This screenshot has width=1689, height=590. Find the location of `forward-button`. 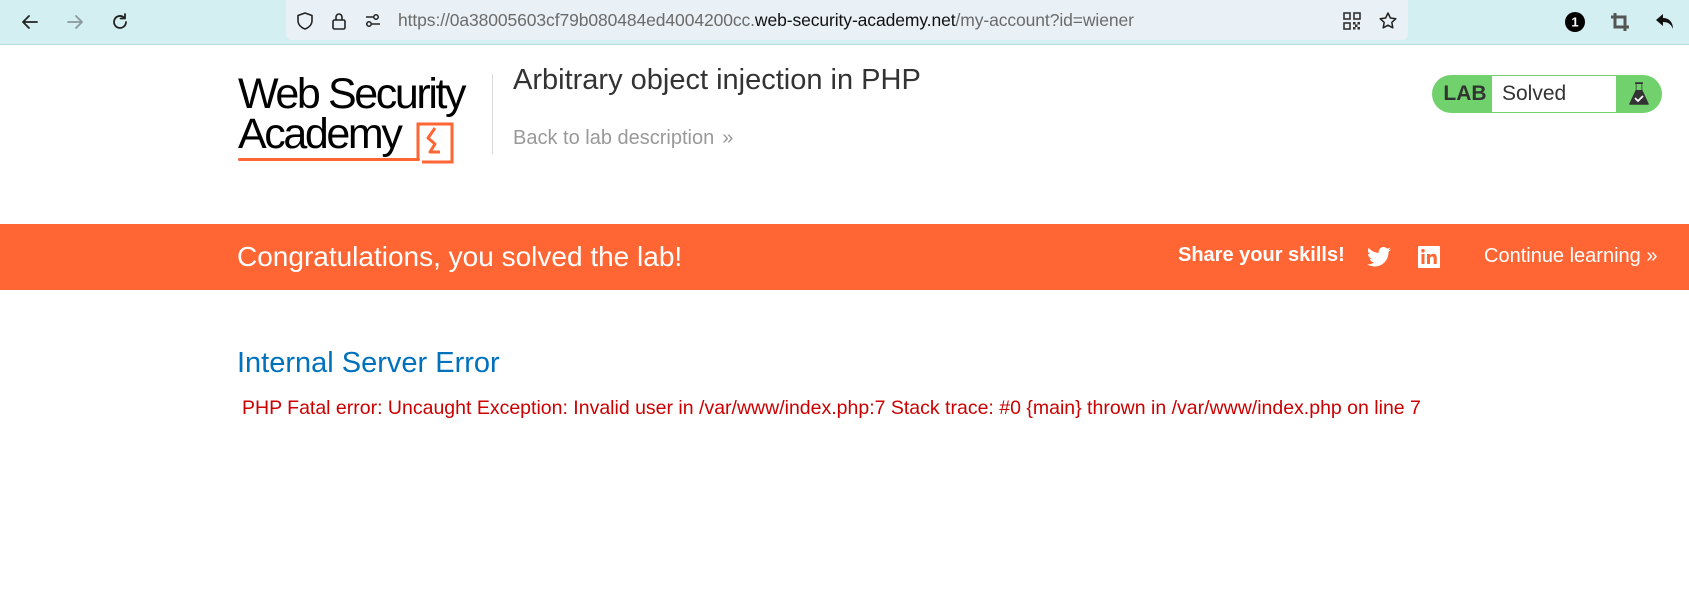

forward-button is located at coordinates (75, 22).